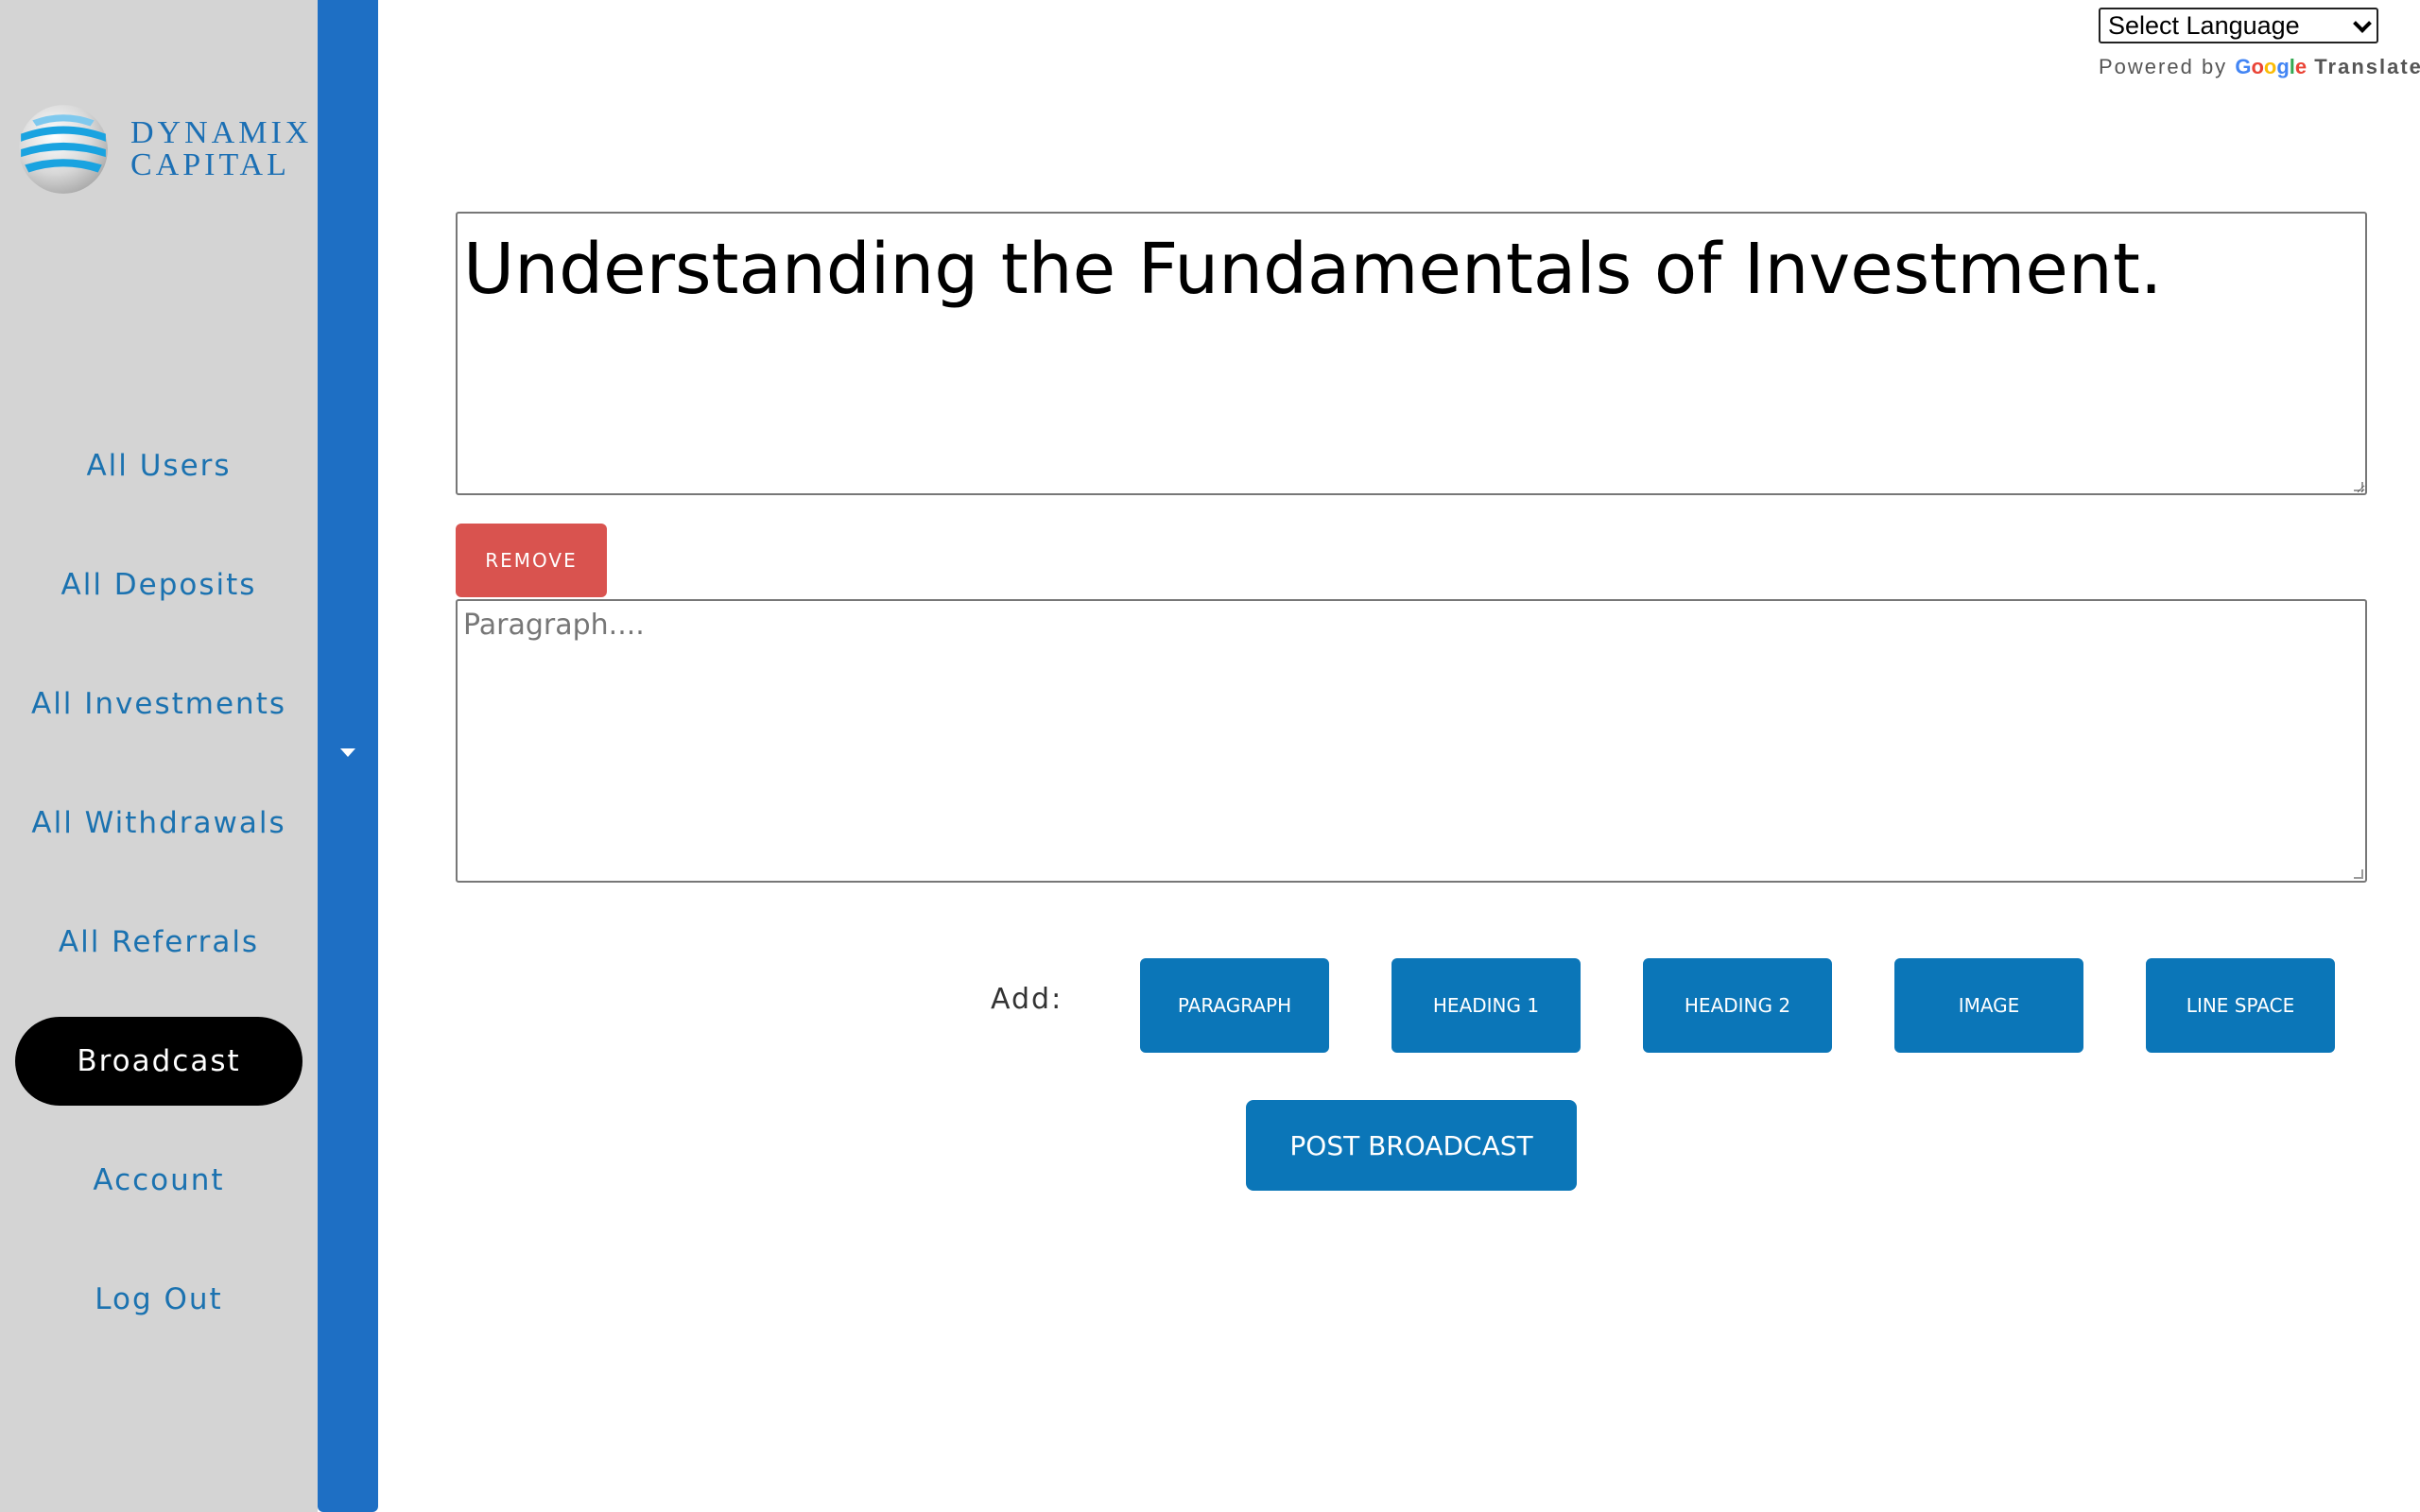 The height and width of the screenshot is (1512, 2420). I want to click on globe-logo-icon, so click(63, 149).